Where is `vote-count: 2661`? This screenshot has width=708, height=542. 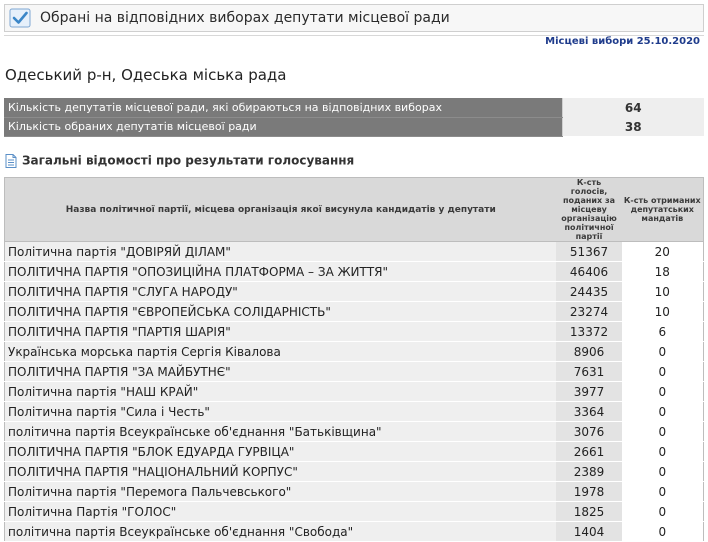
vote-count: 2661 is located at coordinates (589, 451).